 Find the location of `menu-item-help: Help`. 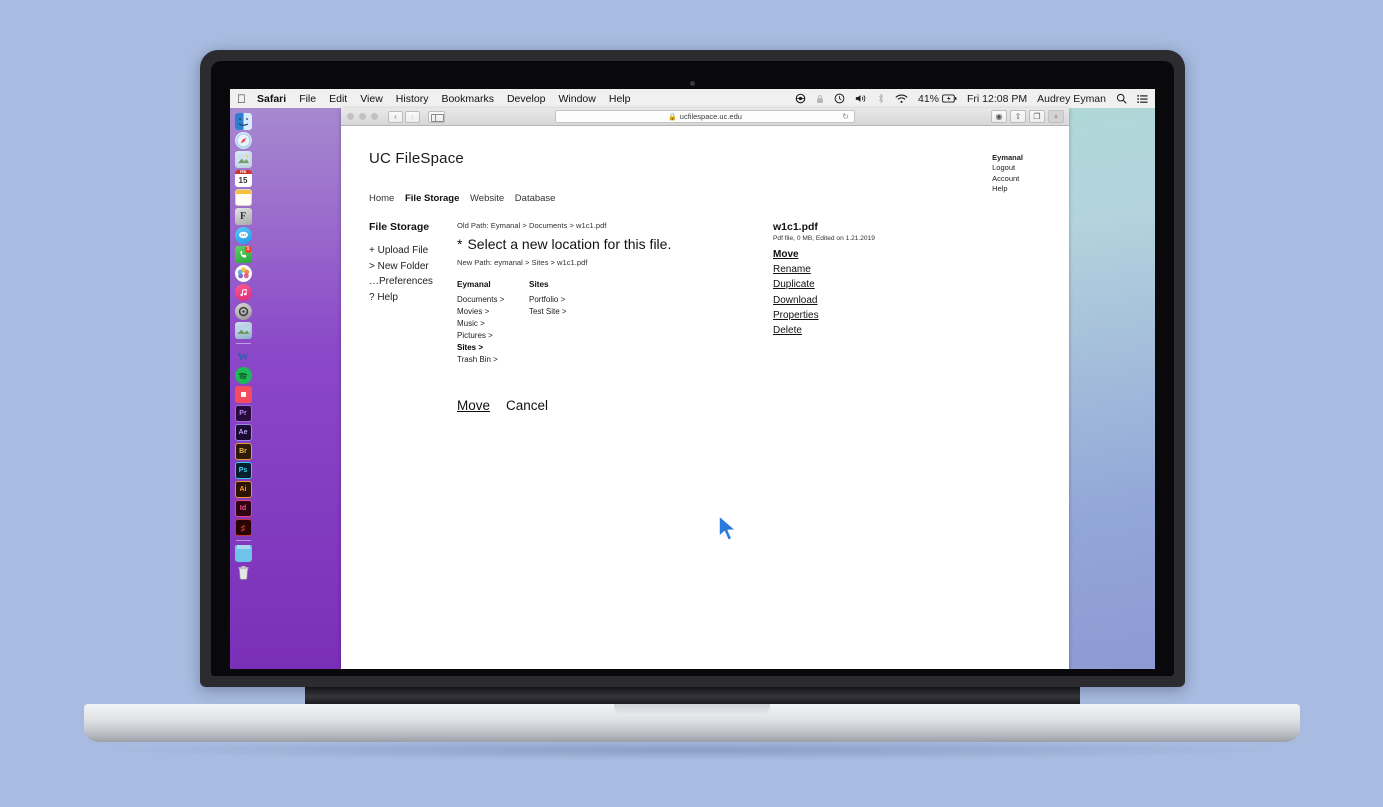

menu-item-help: Help is located at coordinates (620, 99).